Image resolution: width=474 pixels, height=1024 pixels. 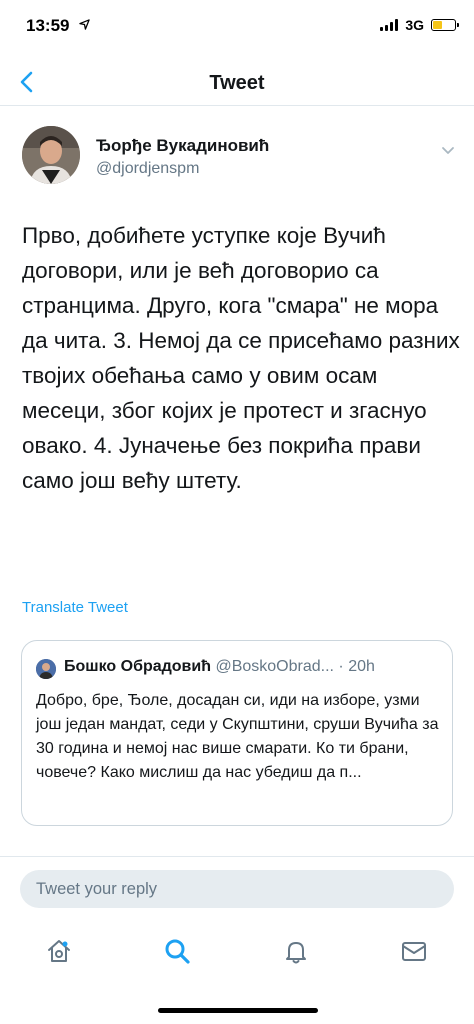 I want to click on author-avatar, so click(x=51, y=155).